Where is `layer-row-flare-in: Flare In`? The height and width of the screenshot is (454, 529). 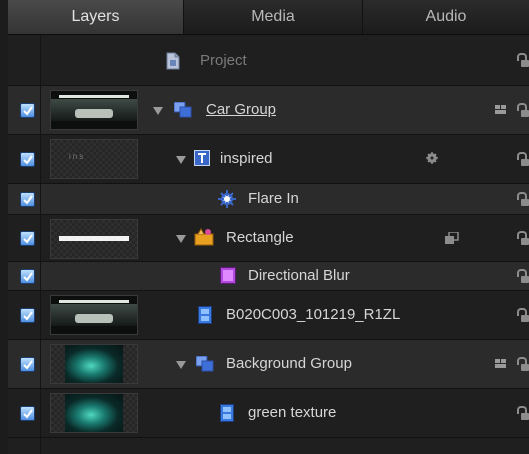
layer-row-flare-in: Flare In is located at coordinates (268, 199).